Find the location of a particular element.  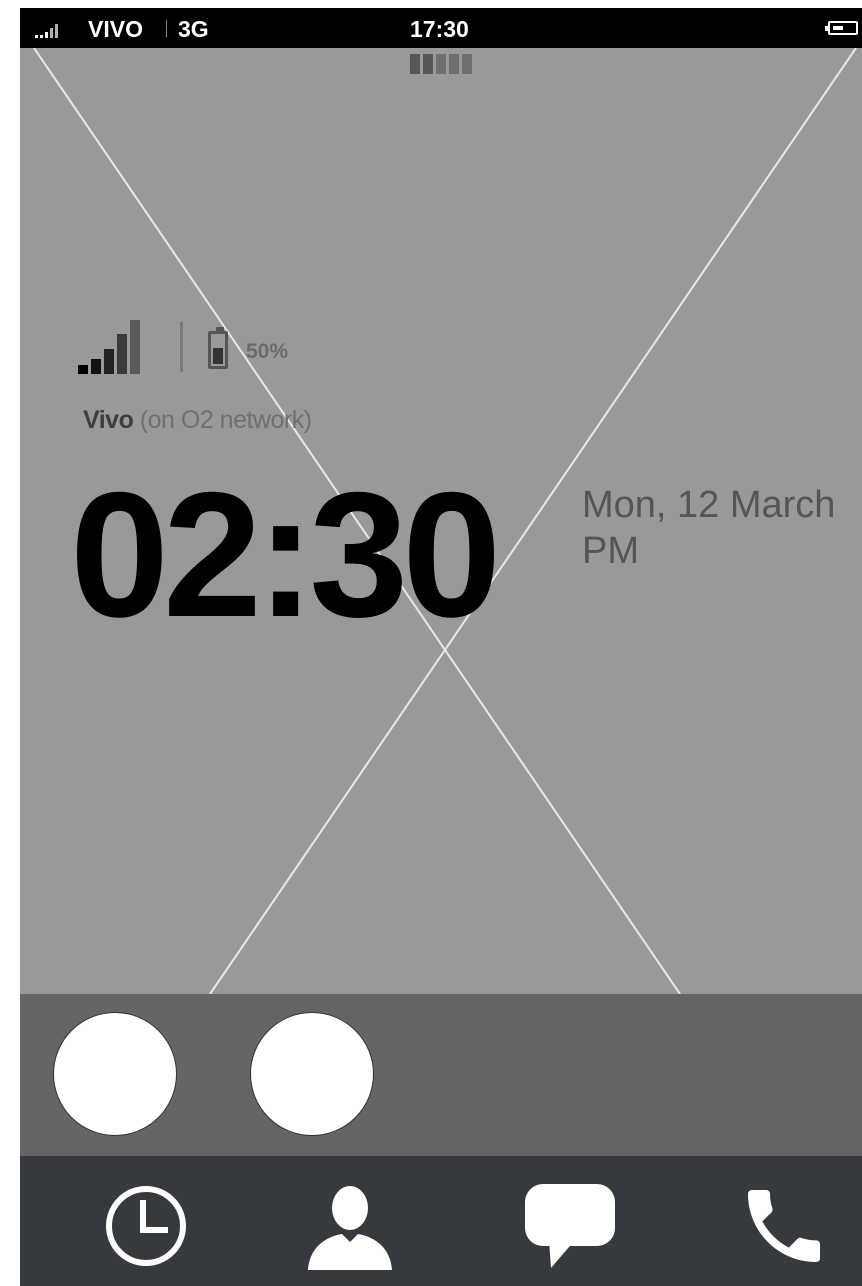

lock-date: Mon, 12 March PM is located at coordinates (708, 528).